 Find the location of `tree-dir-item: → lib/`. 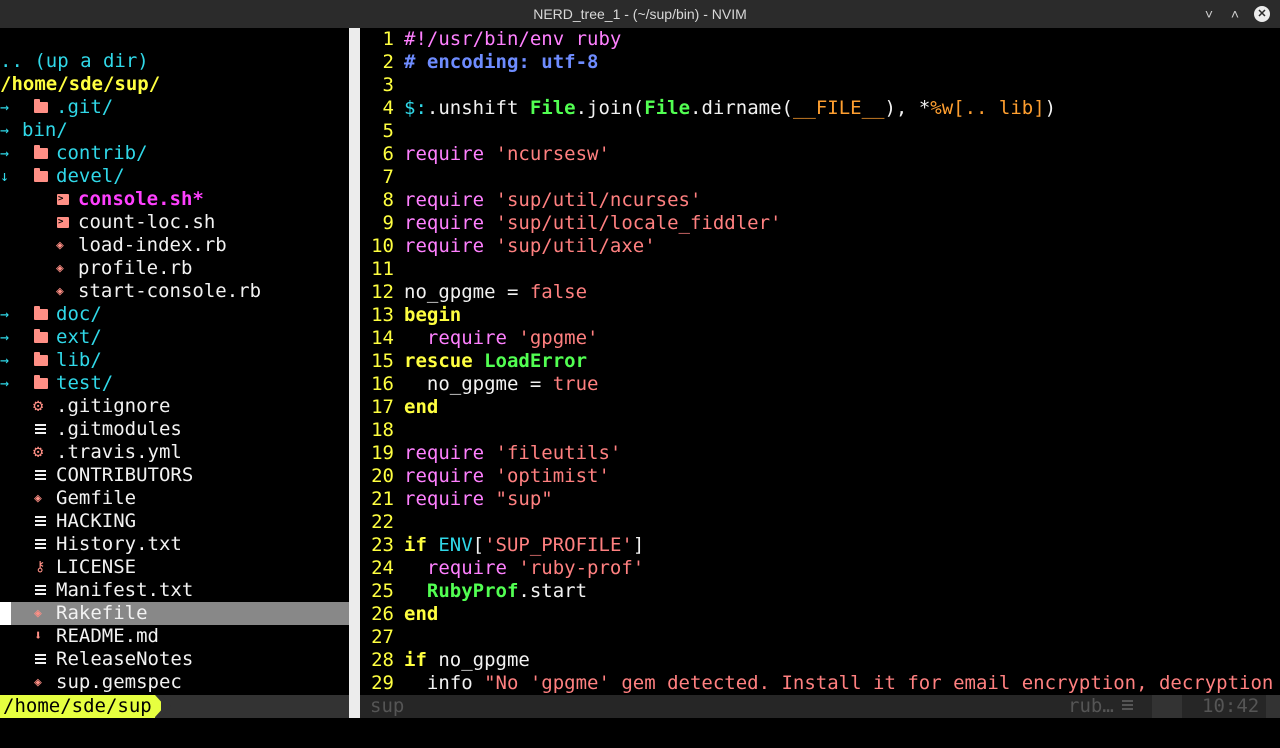

tree-dir-item: → lib/ is located at coordinates (174, 360).